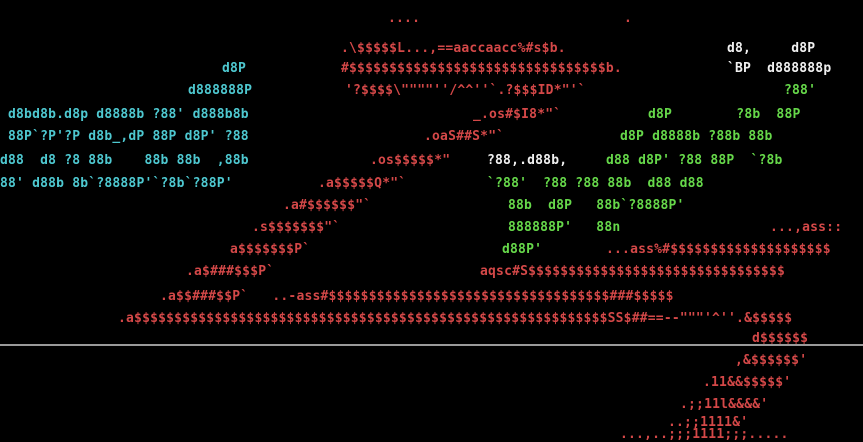 The image size is (863, 442). Describe the element at coordinates (800, 90) in the screenshot. I see `art-green-row3: ?88'` at that location.